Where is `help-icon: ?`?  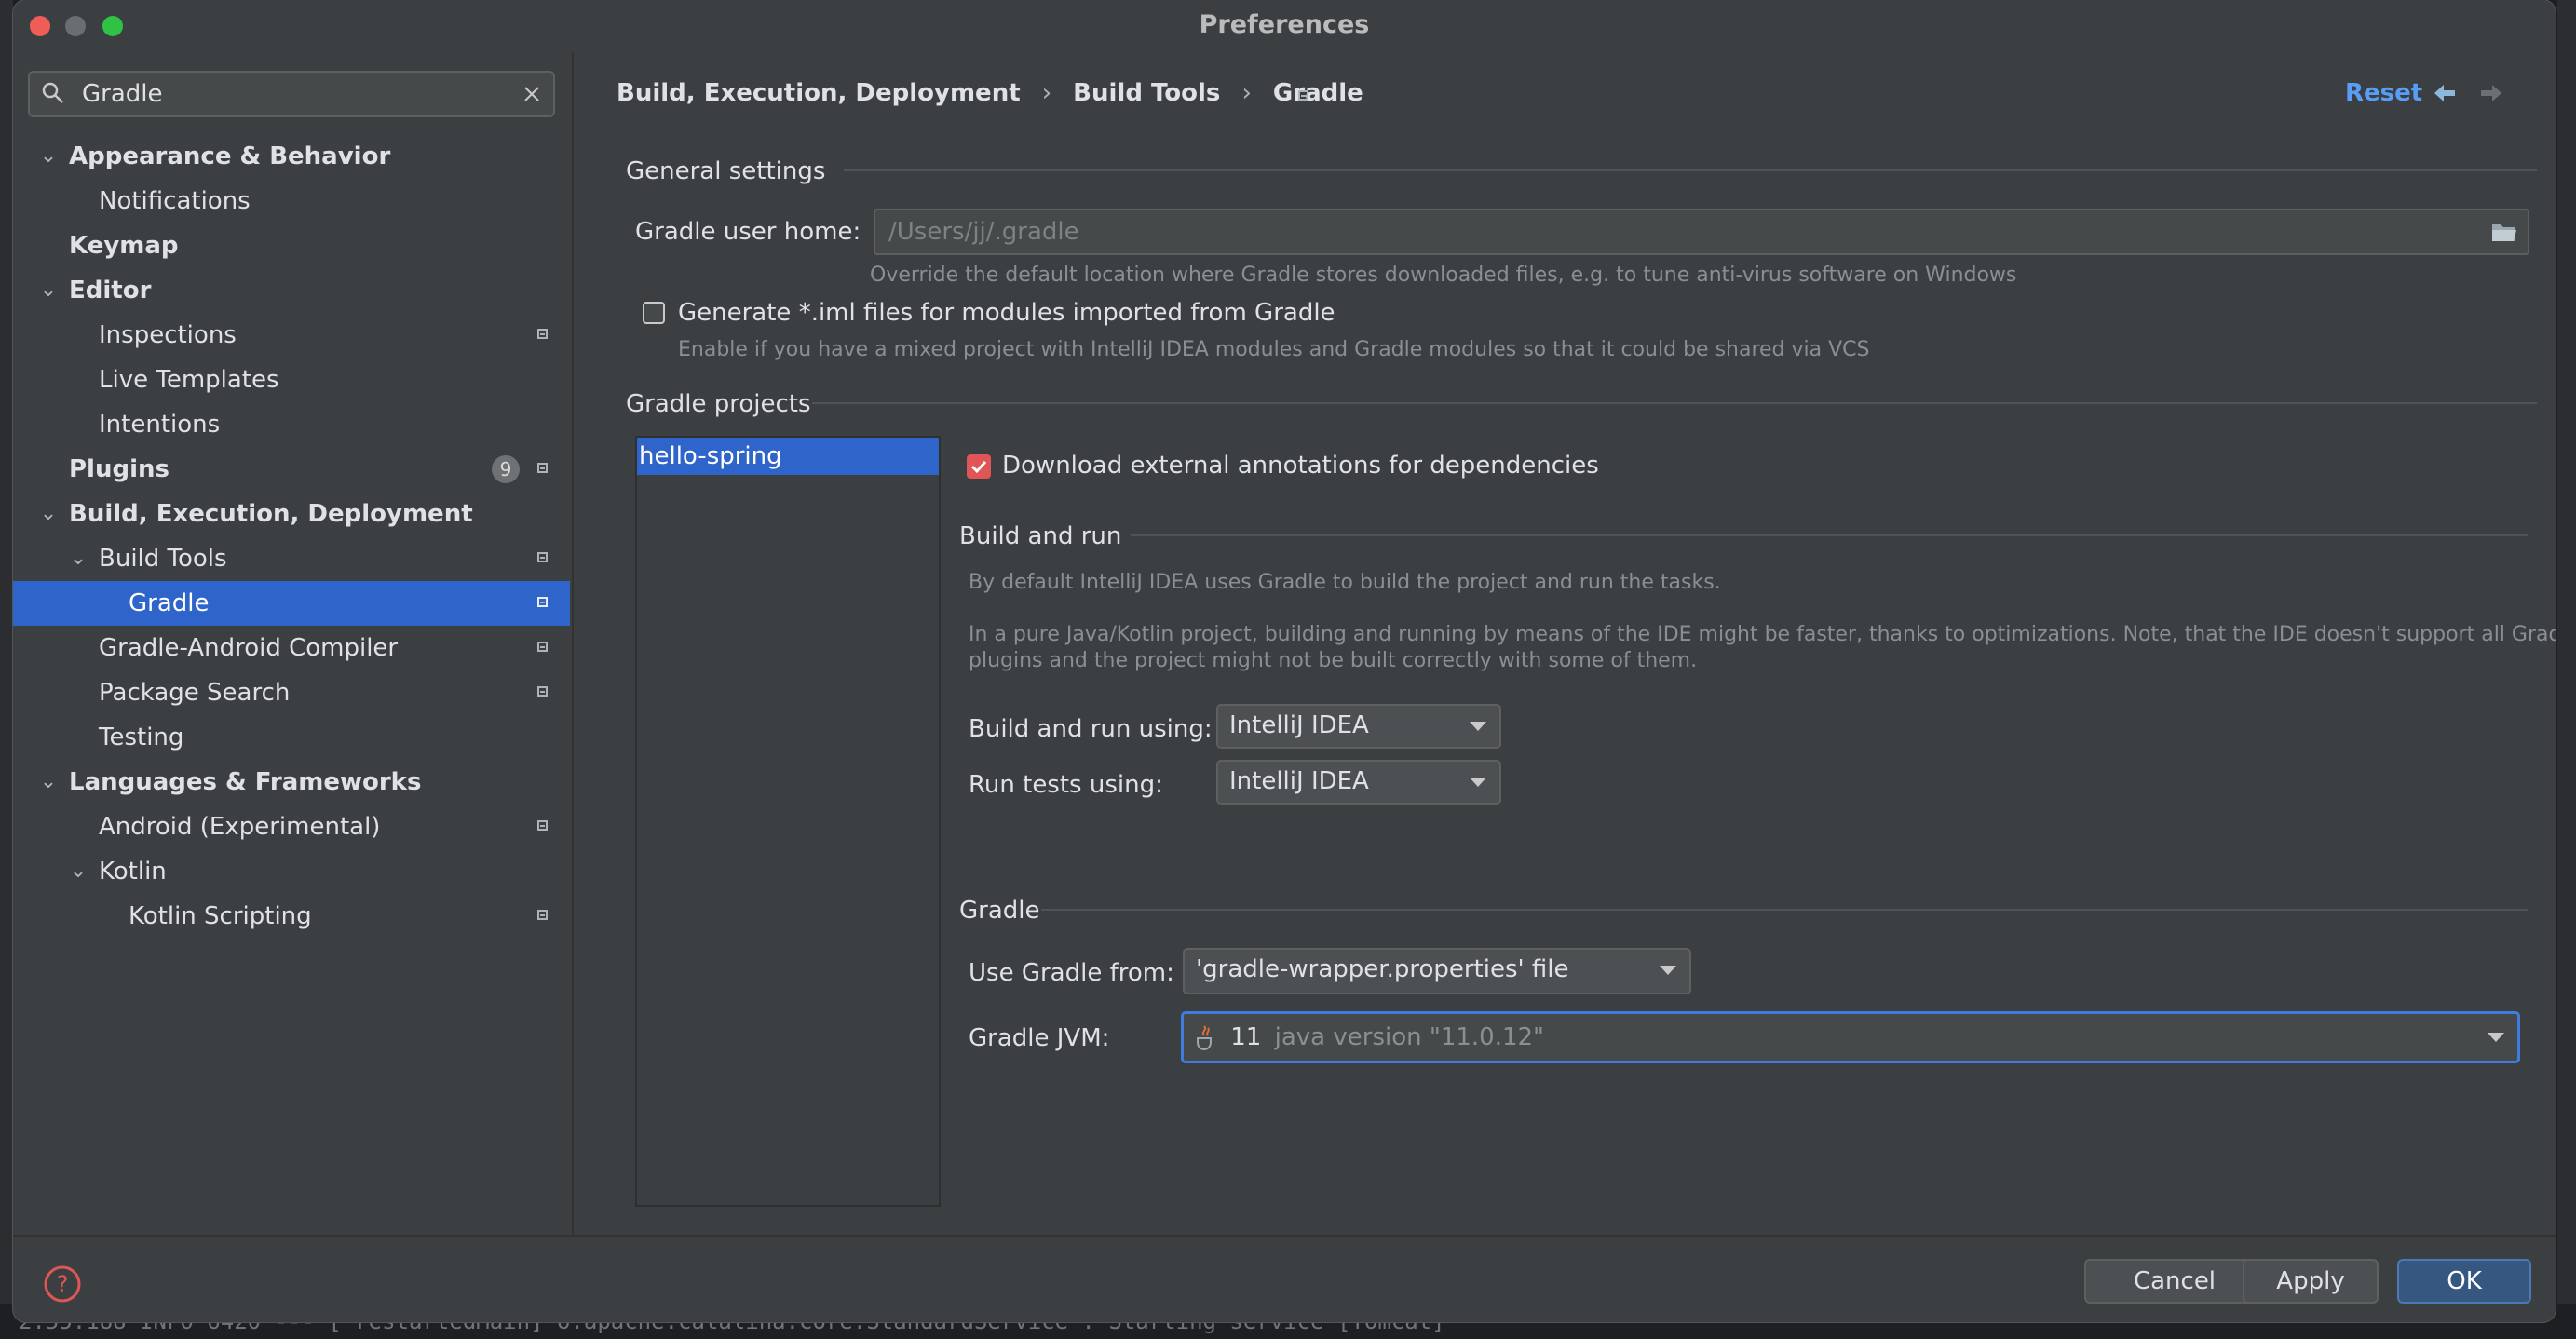 help-icon: ? is located at coordinates (62, 1285).